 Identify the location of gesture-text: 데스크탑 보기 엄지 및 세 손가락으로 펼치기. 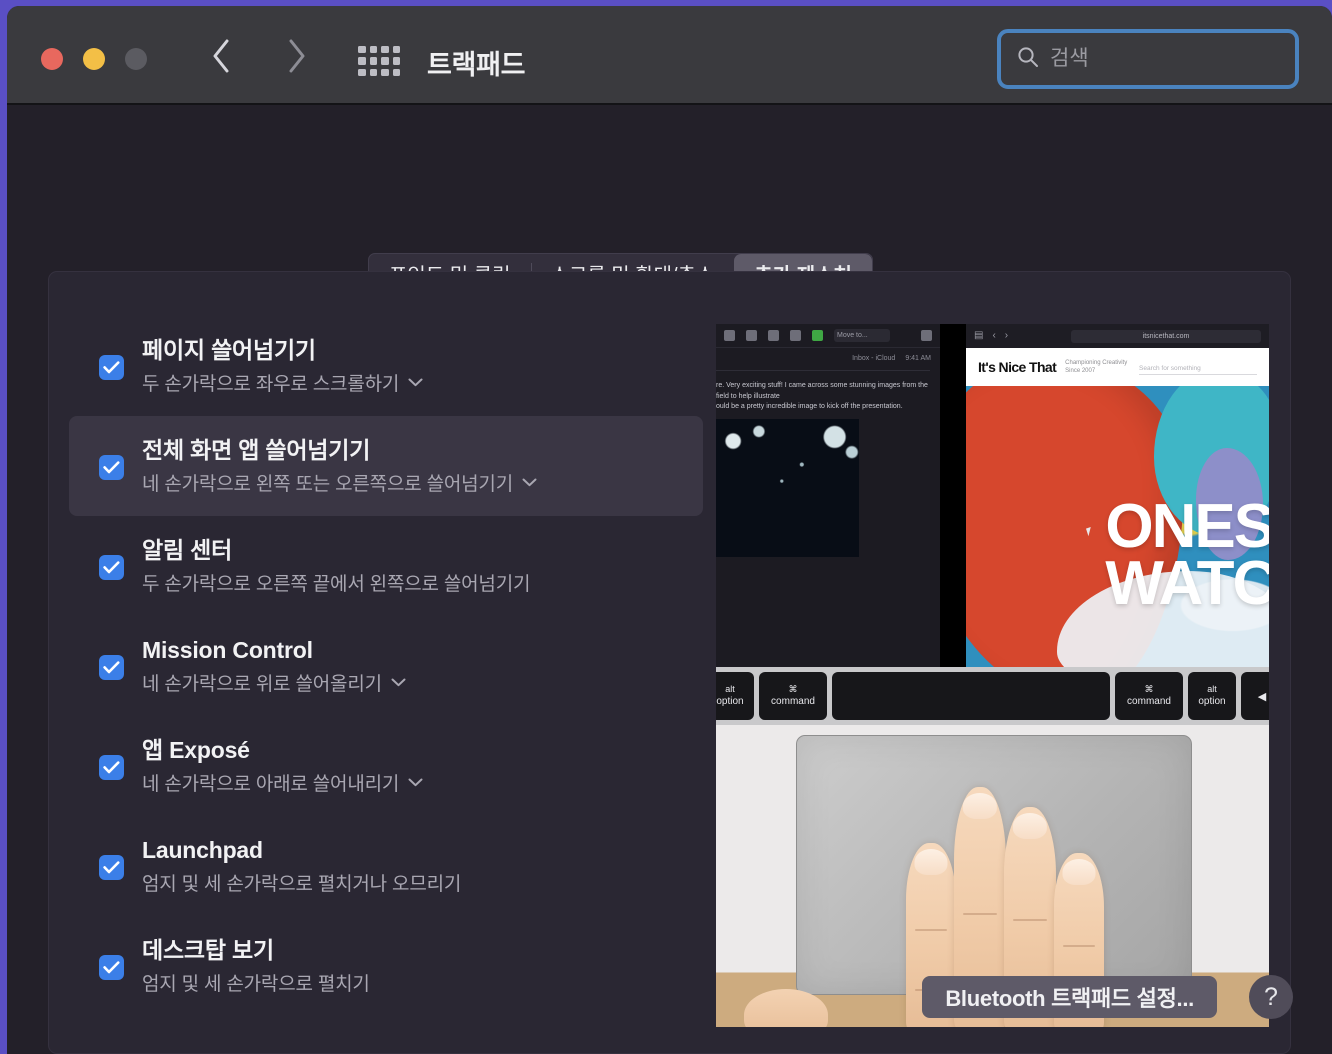
(256, 966).